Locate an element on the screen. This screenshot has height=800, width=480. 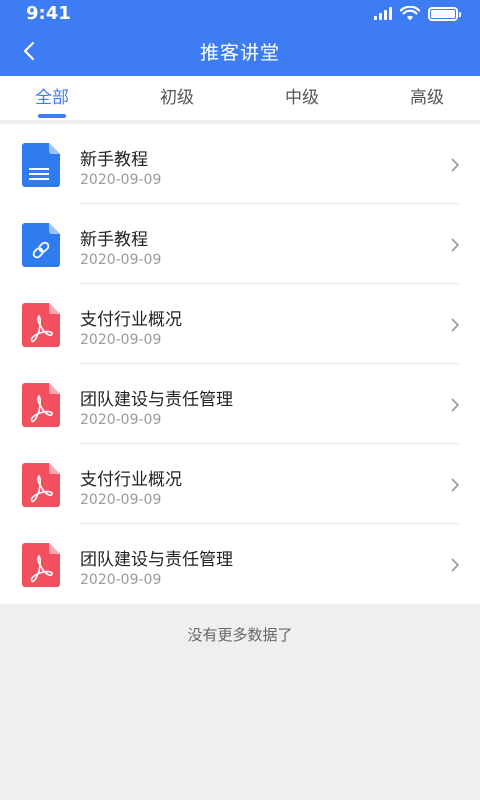
page-title: 推客讲堂 is located at coordinates (239, 53).